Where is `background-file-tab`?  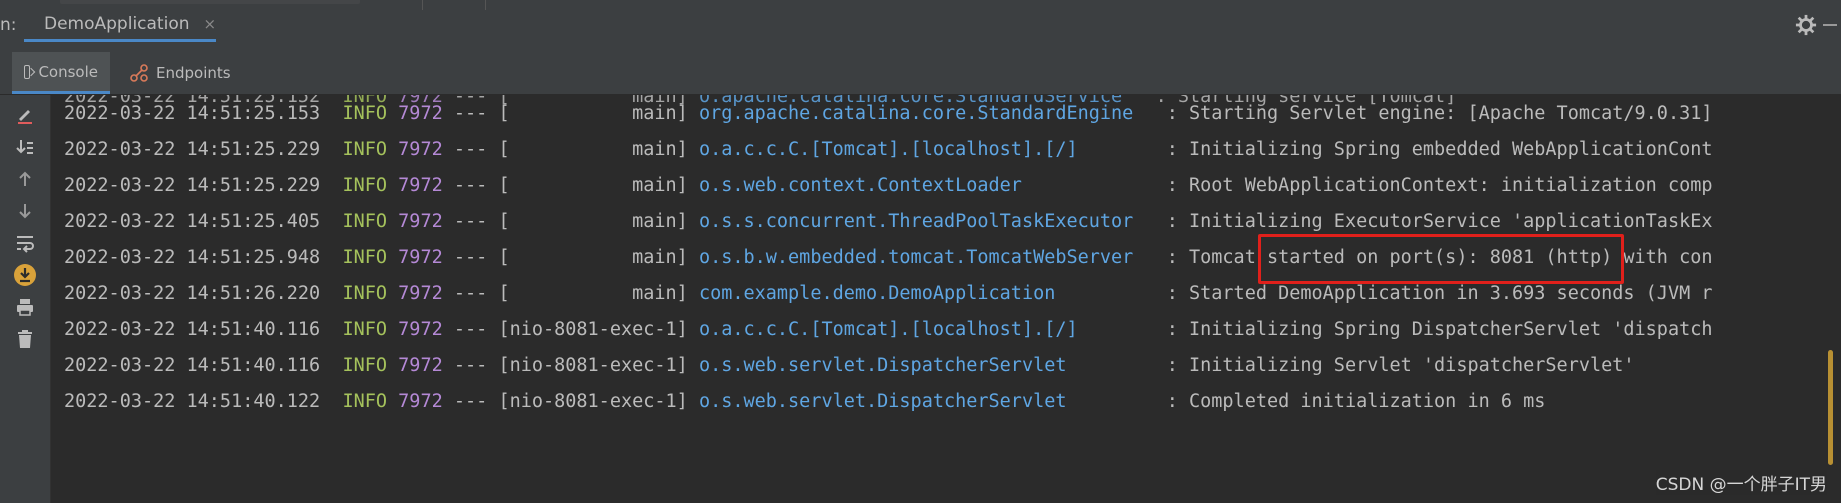 background-file-tab is located at coordinates (210, 2).